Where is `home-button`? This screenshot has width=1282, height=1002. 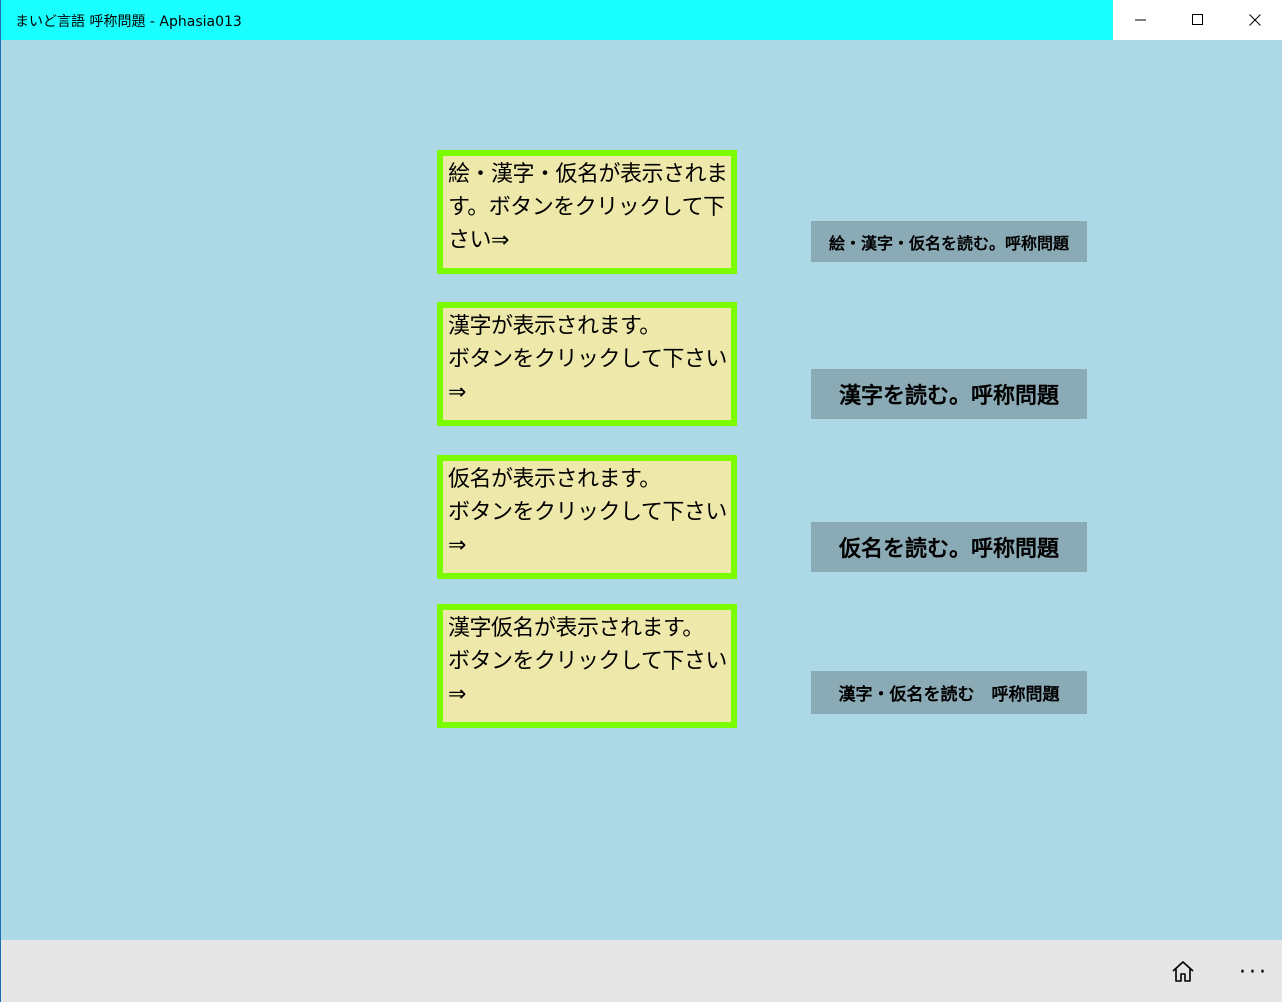 home-button is located at coordinates (1183, 972).